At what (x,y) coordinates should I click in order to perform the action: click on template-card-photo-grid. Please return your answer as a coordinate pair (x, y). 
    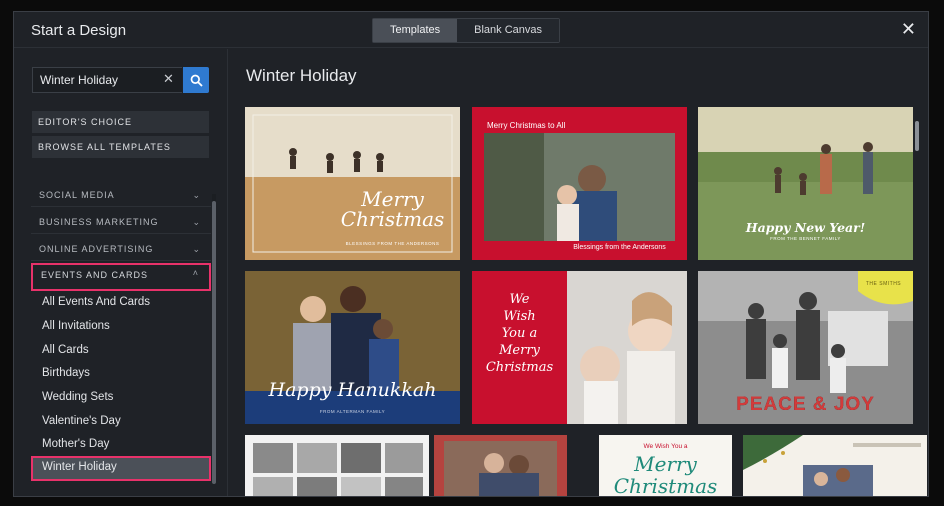
    Looking at the image, I should click on (337, 465).